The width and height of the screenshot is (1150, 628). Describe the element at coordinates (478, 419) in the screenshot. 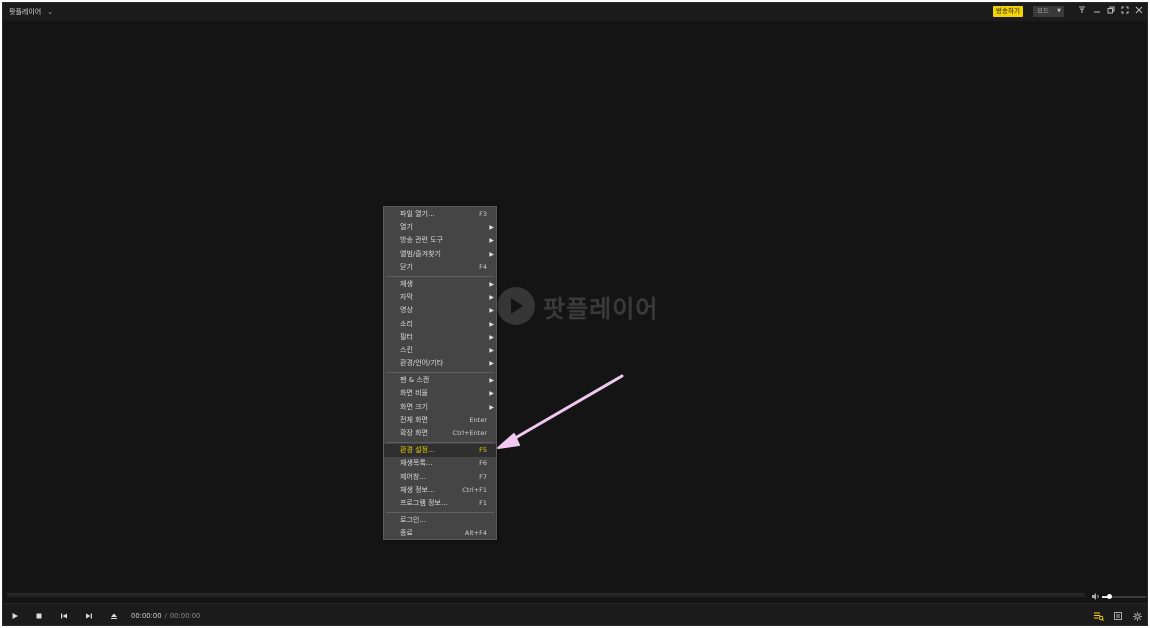

I see `menu-item-shortcut: Enter` at that location.